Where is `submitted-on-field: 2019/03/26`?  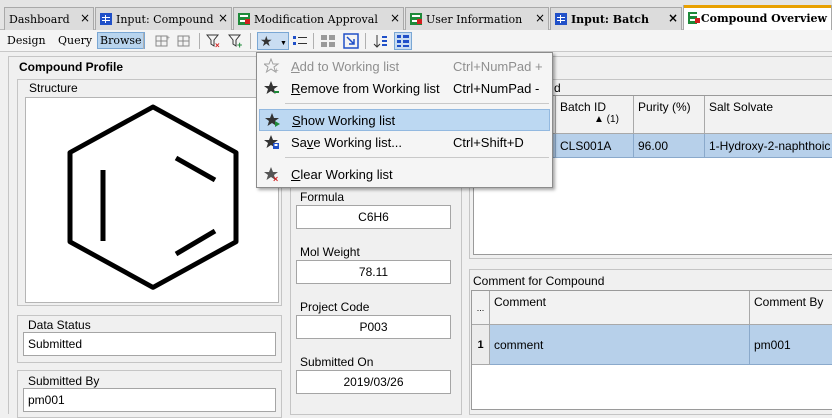 submitted-on-field: 2019/03/26 is located at coordinates (373, 382).